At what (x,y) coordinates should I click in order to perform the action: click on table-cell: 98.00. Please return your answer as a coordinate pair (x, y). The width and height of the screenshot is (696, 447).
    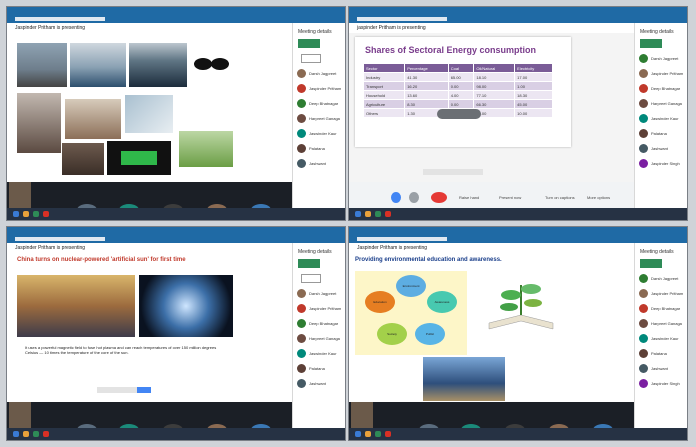
    Looking at the image, I should click on (494, 86).